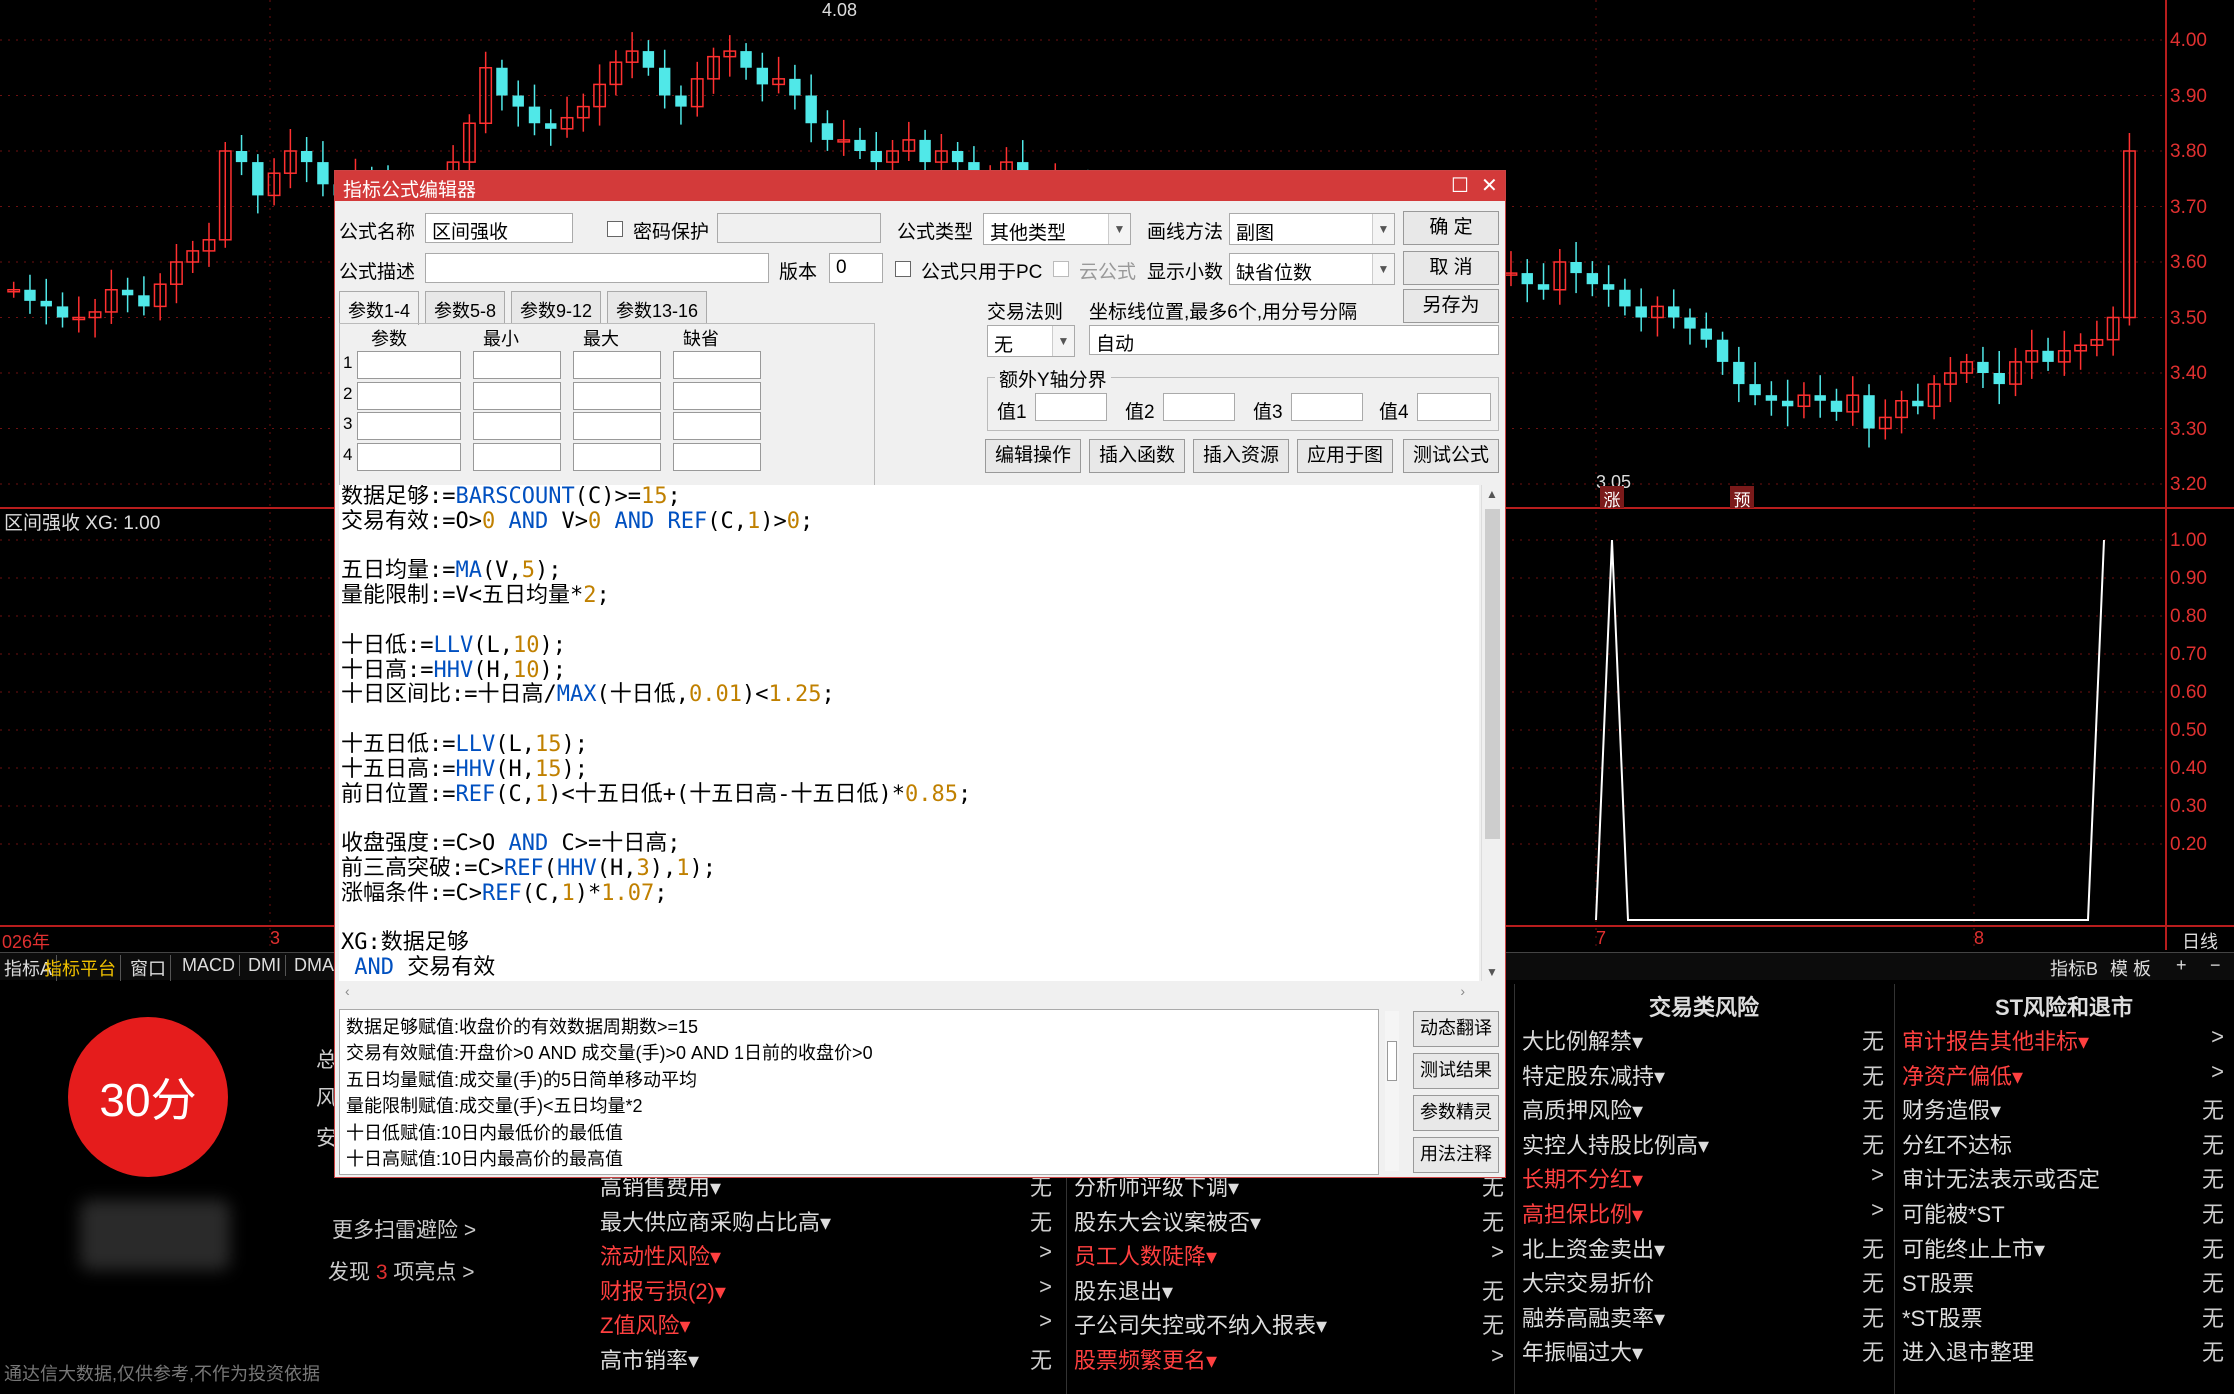 The width and height of the screenshot is (2234, 1394). I want to click on risk-row: ST股票 无, so click(2064, 1283).